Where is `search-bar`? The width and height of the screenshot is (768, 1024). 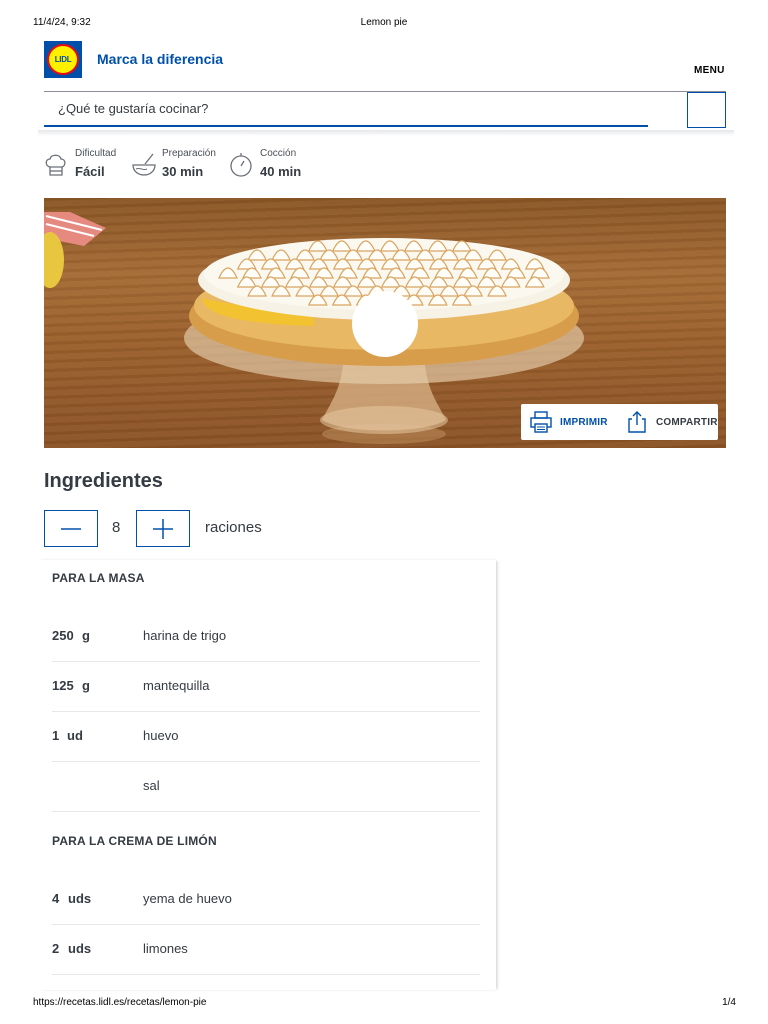
search-bar is located at coordinates (385, 109).